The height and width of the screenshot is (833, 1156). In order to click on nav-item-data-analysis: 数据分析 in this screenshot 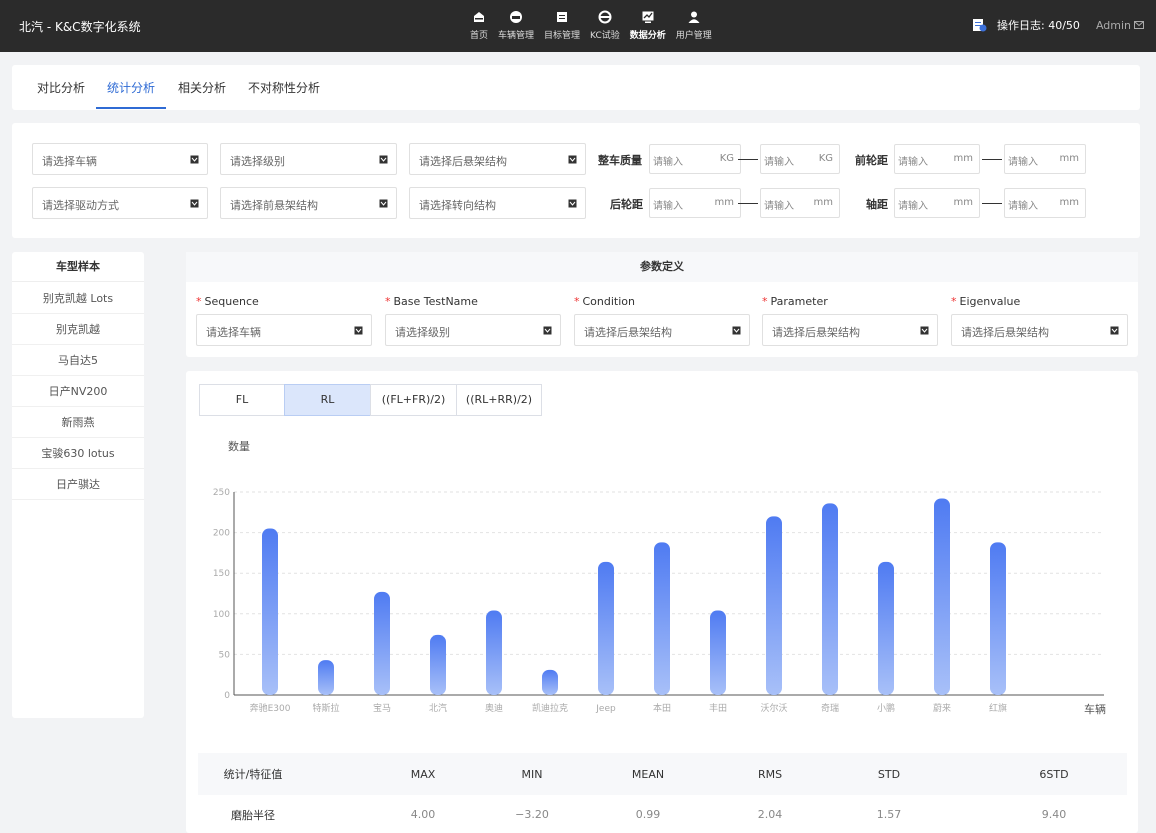, I will do `click(648, 28)`.